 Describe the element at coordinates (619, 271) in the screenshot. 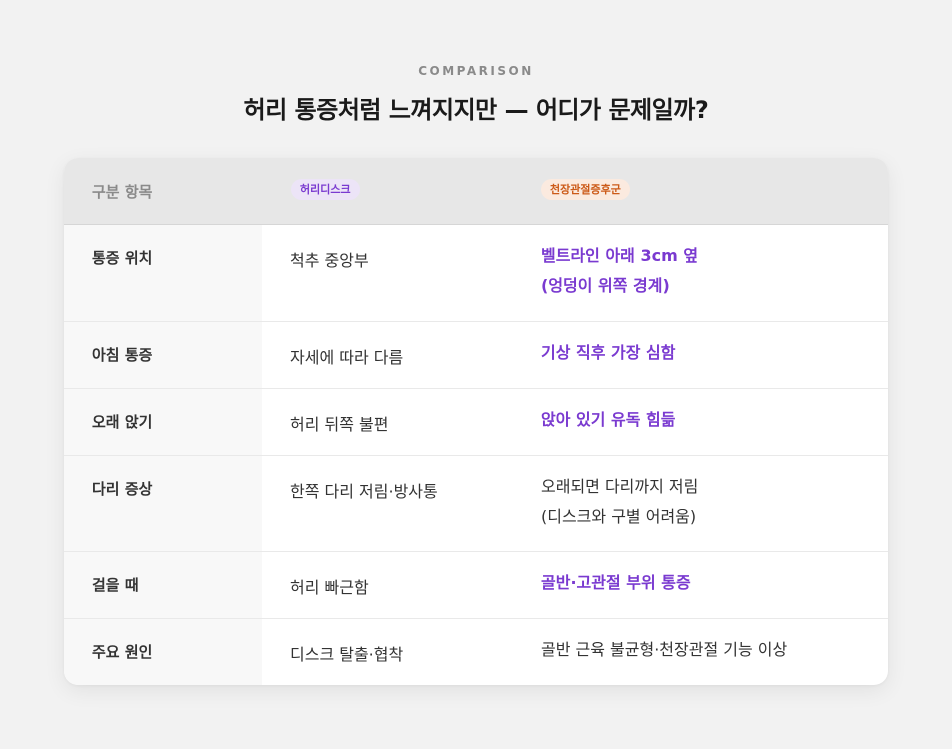

I see `sij-cell: 벨트라인 아래 3cm 옆 (엉덩이 위쪽 경계)` at that location.